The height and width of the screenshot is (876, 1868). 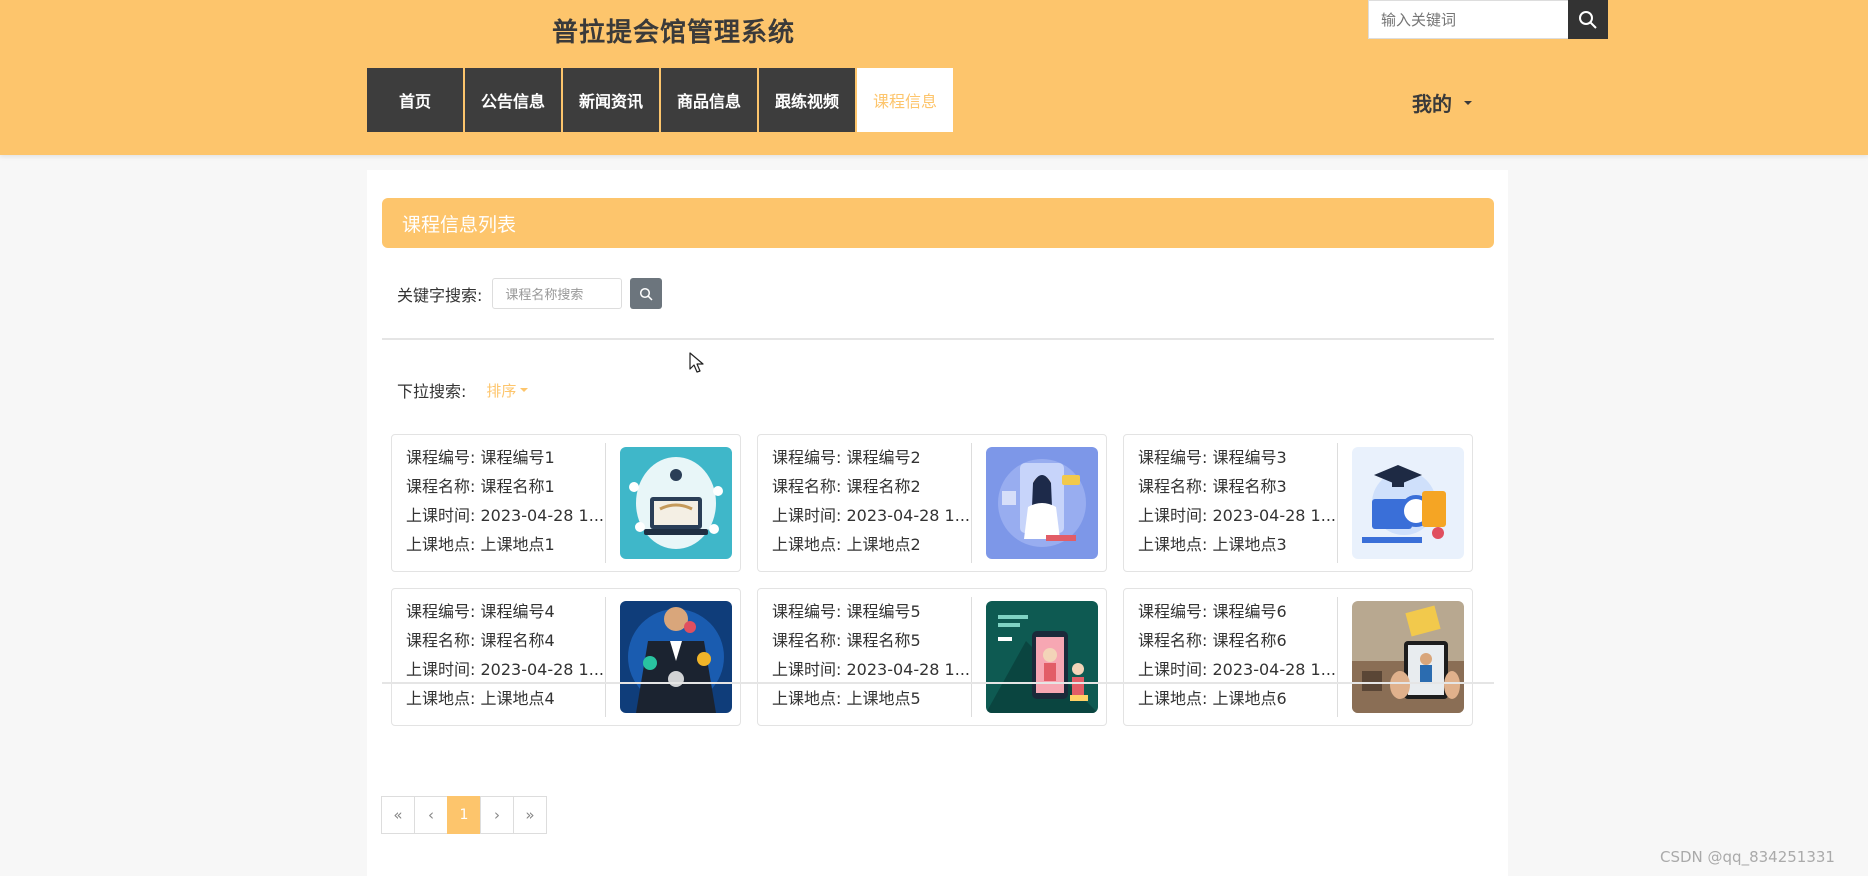 I want to click on keyword-search-button, so click(x=646, y=293).